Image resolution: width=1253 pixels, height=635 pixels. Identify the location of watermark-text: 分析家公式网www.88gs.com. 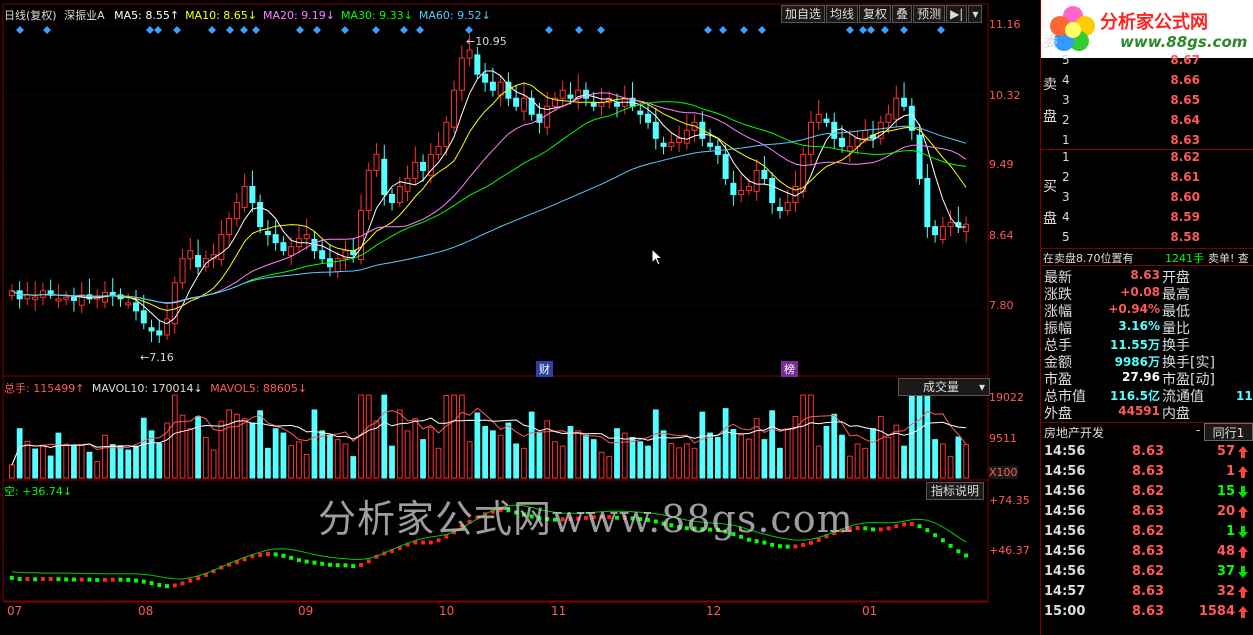
(586, 519).